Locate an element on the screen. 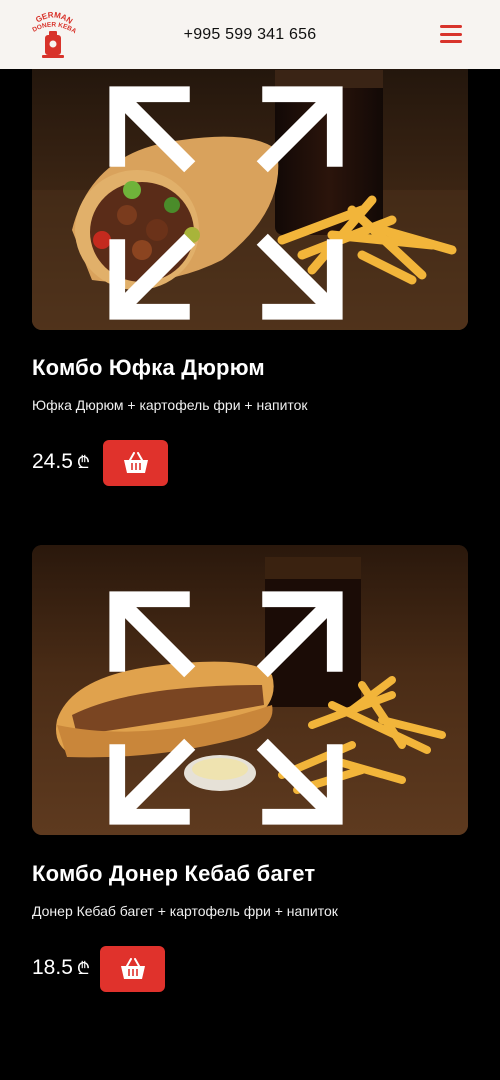 This screenshot has width=500, height=1080. product-price: 18.5 ₾ is located at coordinates (61, 968).